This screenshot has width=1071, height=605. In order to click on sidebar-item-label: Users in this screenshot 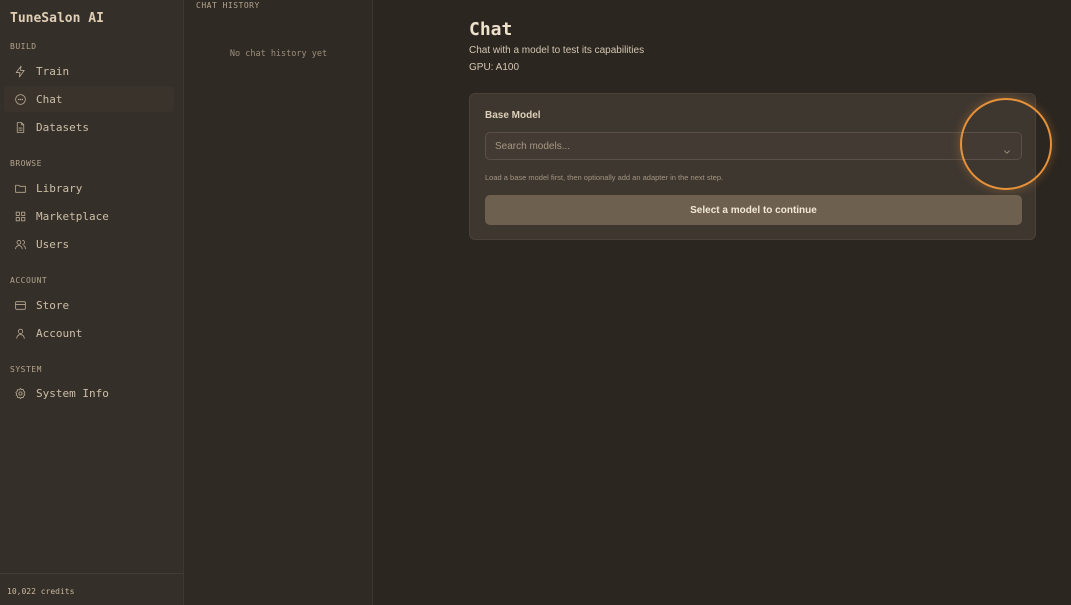, I will do `click(53, 244)`.